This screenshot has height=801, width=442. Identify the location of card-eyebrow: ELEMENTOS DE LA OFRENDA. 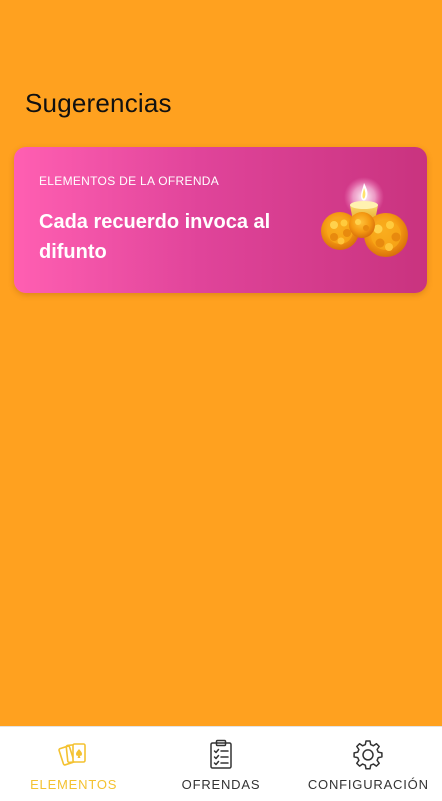
(129, 181).